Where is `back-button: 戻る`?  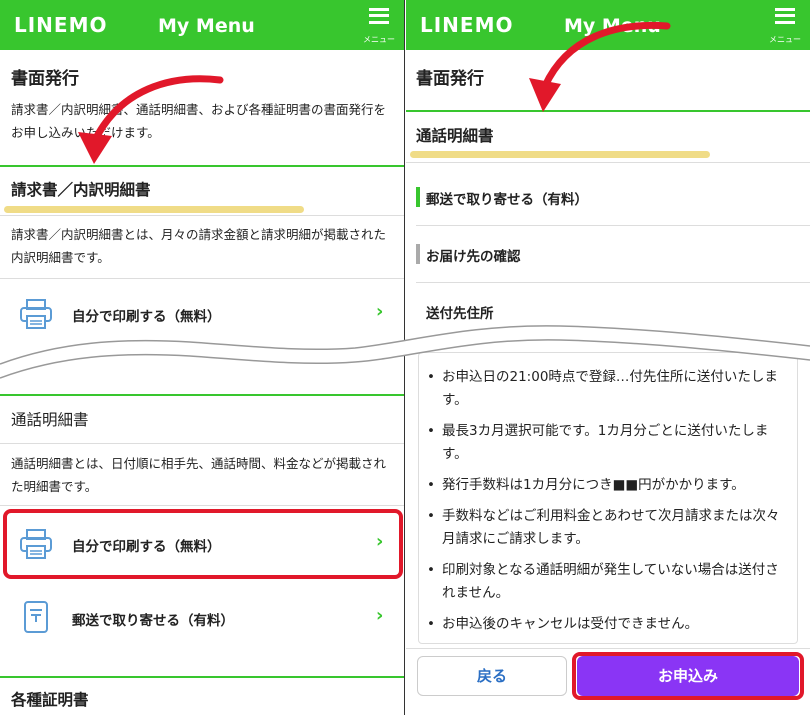 back-button: 戻る is located at coordinates (492, 676).